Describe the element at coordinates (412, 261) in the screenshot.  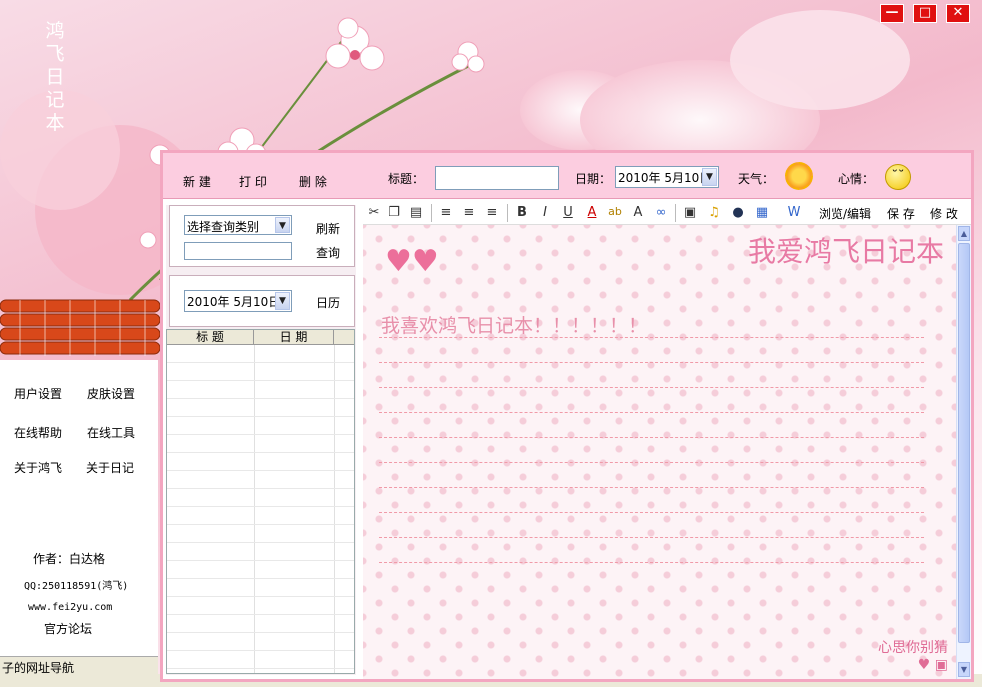
I see `hearts-icon: ♥♥` at that location.